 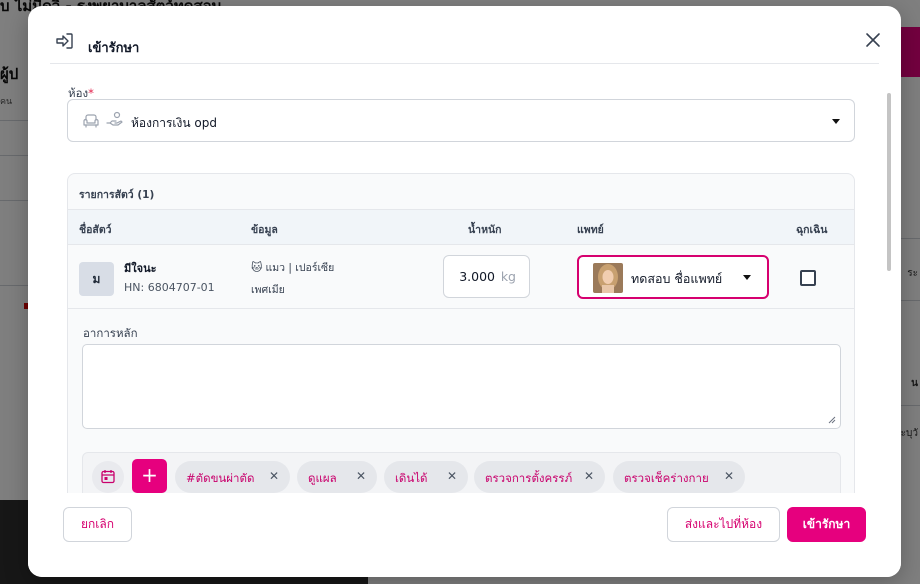 What do you see at coordinates (889, 182) in the screenshot?
I see `modal-scrollbar` at bounding box center [889, 182].